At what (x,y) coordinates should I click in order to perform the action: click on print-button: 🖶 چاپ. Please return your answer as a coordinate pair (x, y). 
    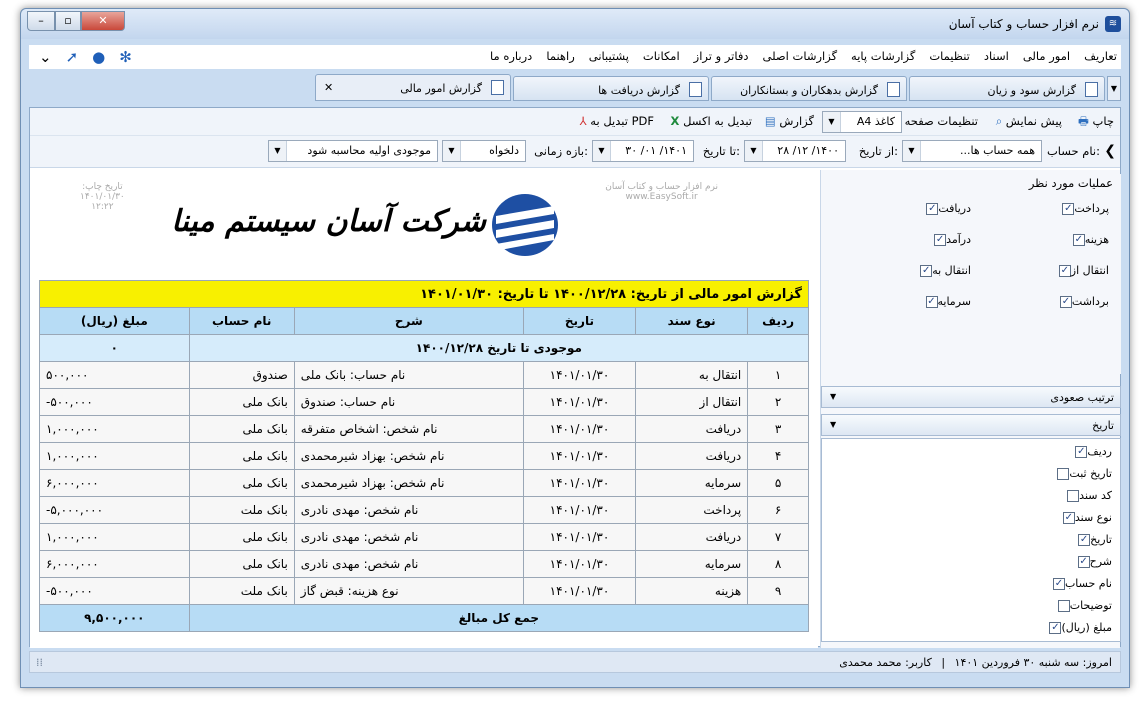
    Looking at the image, I should click on (1096, 123).